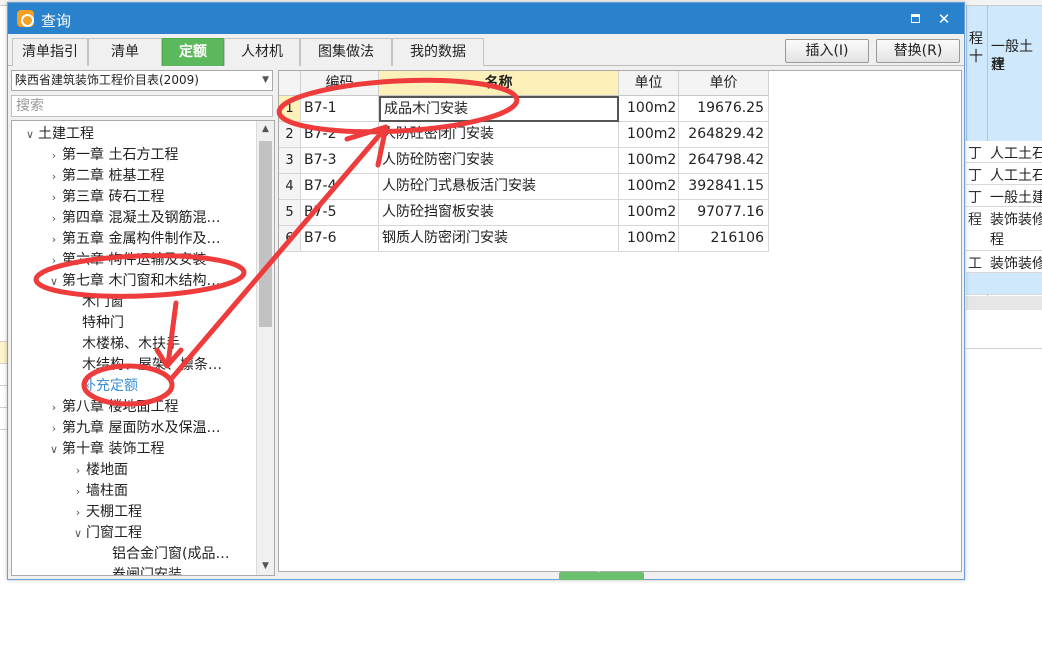  Describe the element at coordinates (265, 234) in the screenshot. I see `scrollbar-thumb` at that location.